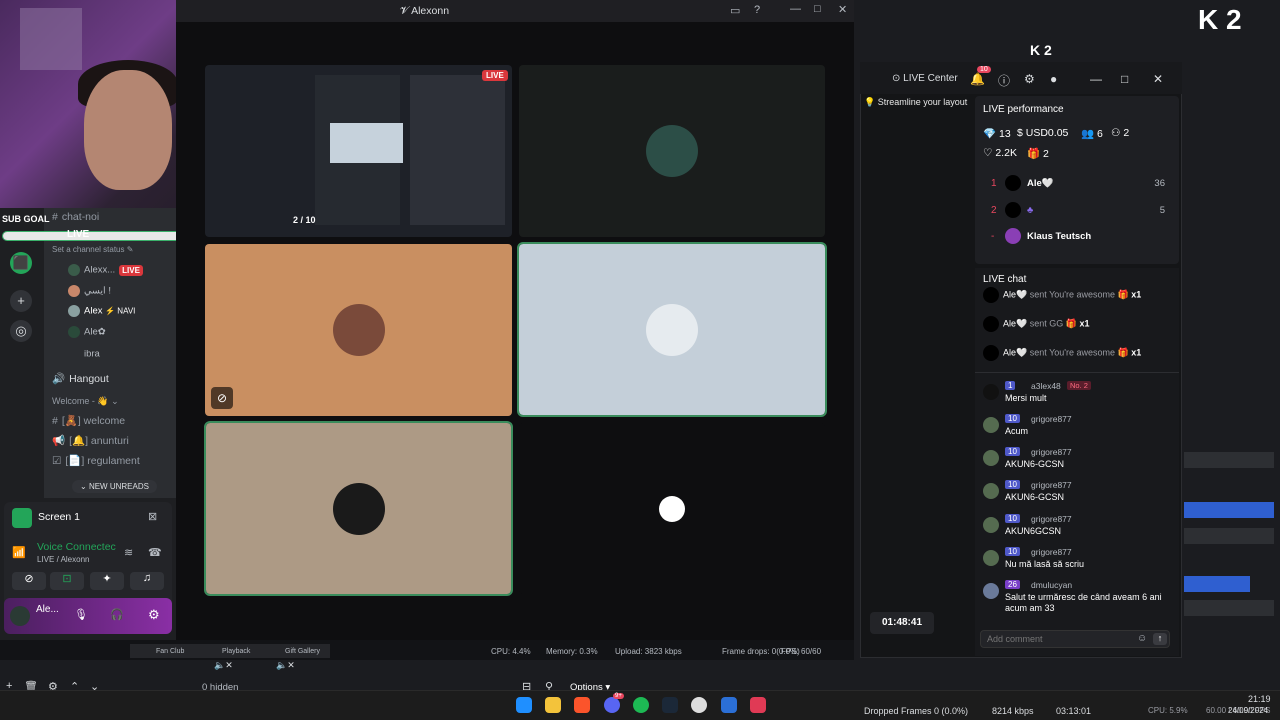 This screenshot has height=720, width=1280. What do you see at coordinates (170, 651) in the screenshot?
I see `tab-fan-club: Fan Club` at bounding box center [170, 651].